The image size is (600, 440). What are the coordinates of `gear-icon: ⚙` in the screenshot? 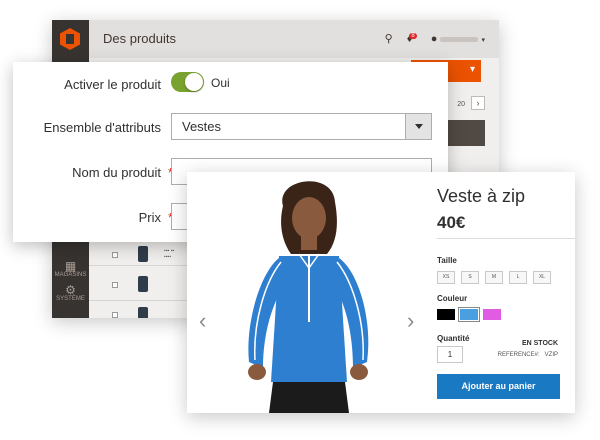 It's located at (70, 290).